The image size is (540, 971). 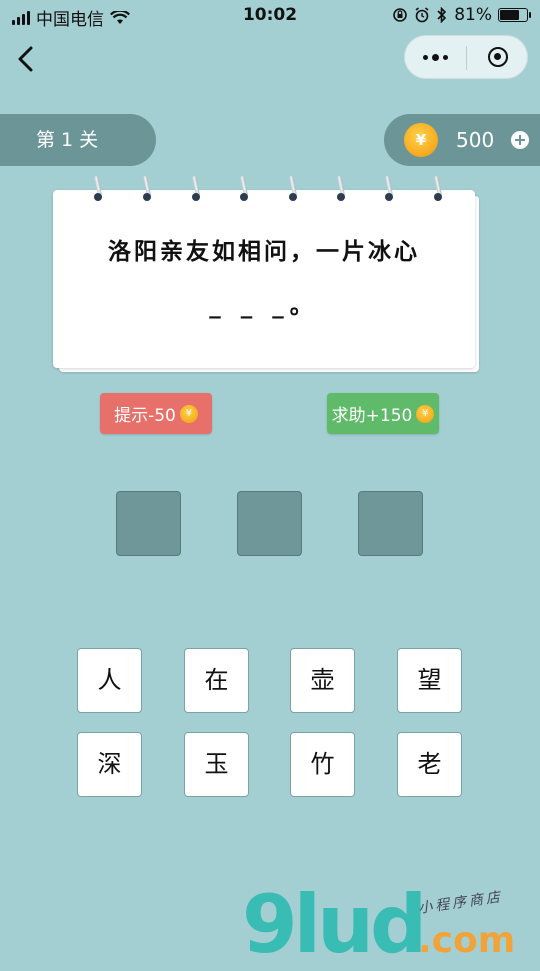 I want to click on char-tile: 深, so click(x=109, y=764).